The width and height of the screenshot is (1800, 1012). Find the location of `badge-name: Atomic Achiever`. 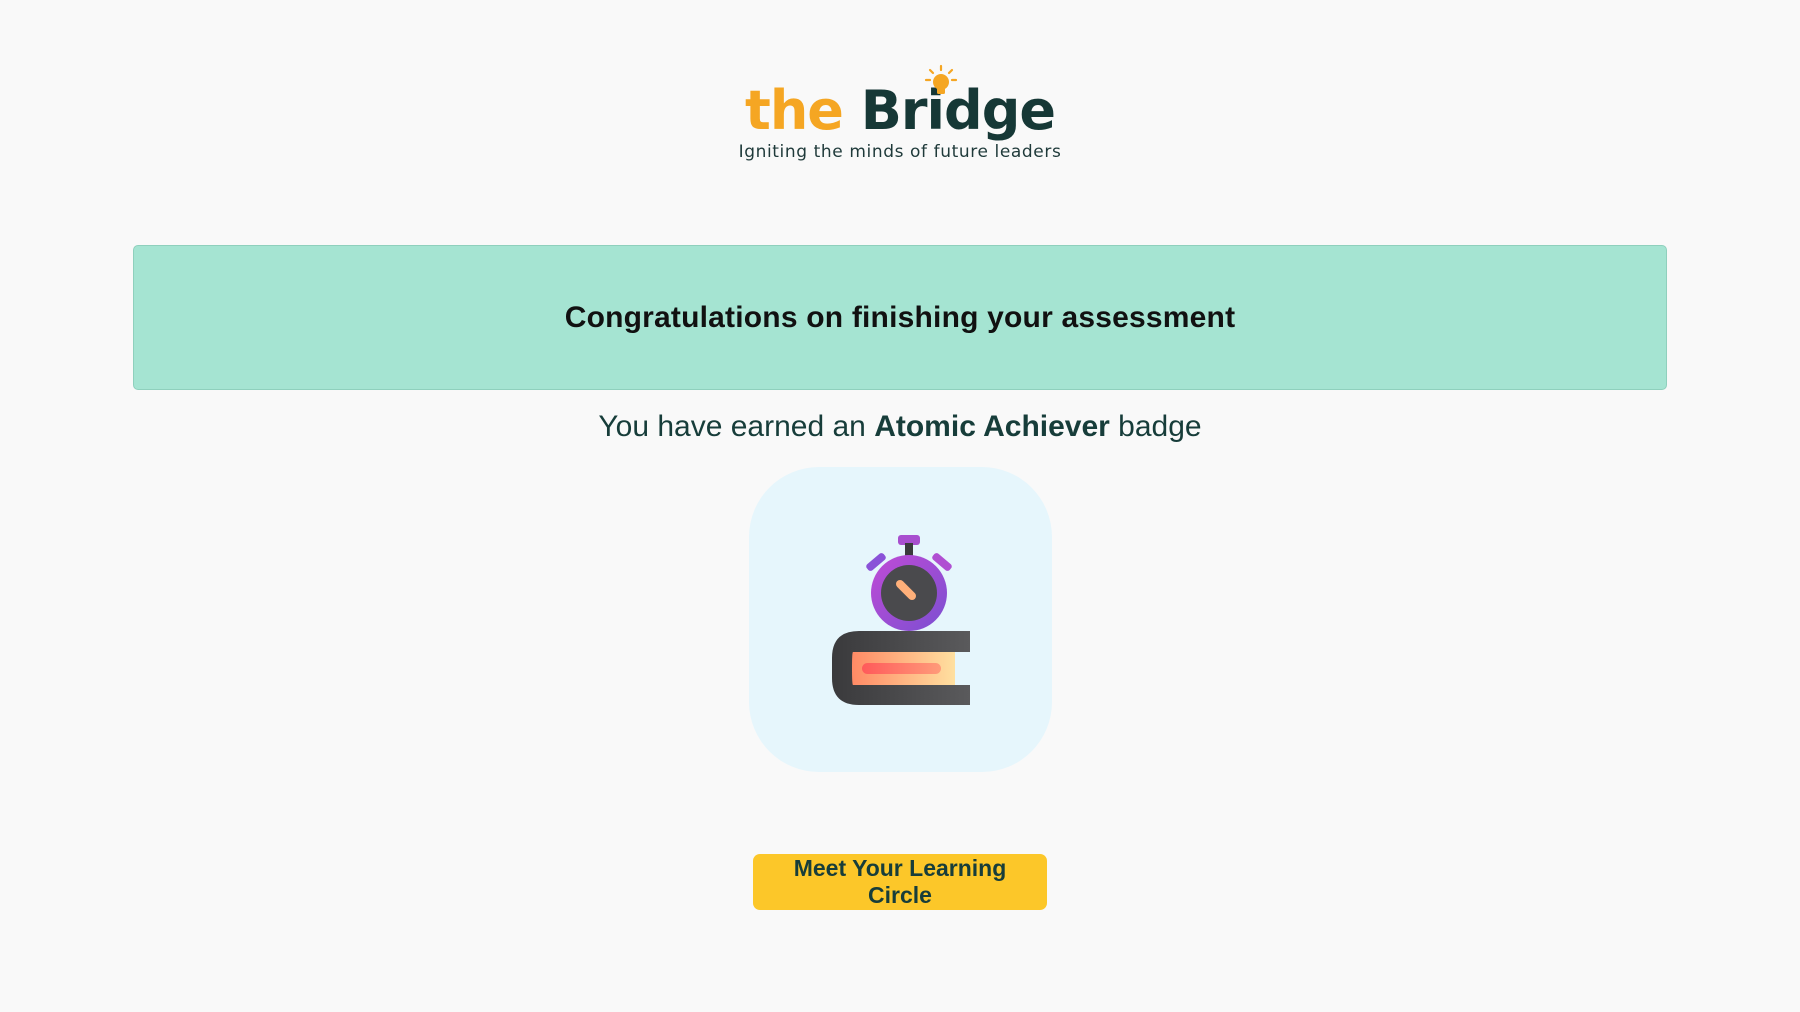

badge-name: Atomic Achiever is located at coordinates (992, 426).